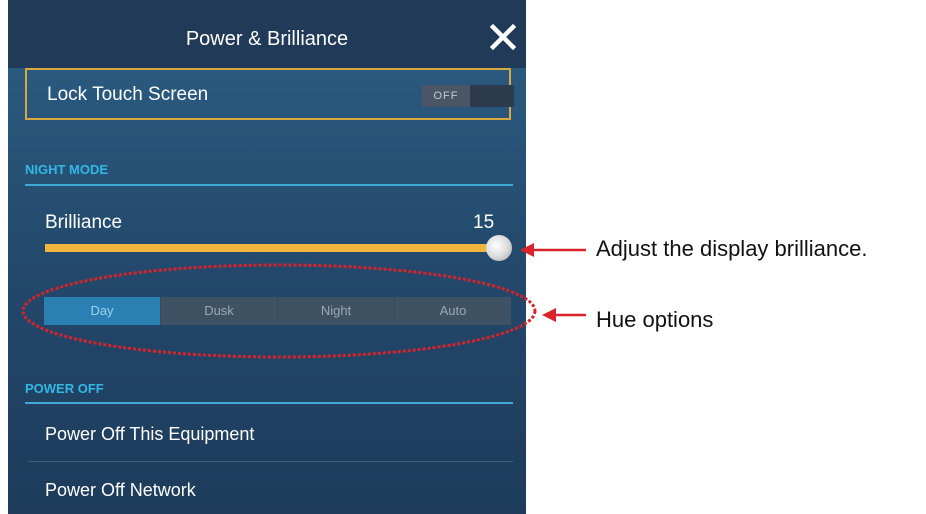 The width and height of the screenshot is (926, 514). What do you see at coordinates (269, 94) in the screenshot?
I see `lock-touch-screen-row: Lock Touch Screen OFF` at bounding box center [269, 94].